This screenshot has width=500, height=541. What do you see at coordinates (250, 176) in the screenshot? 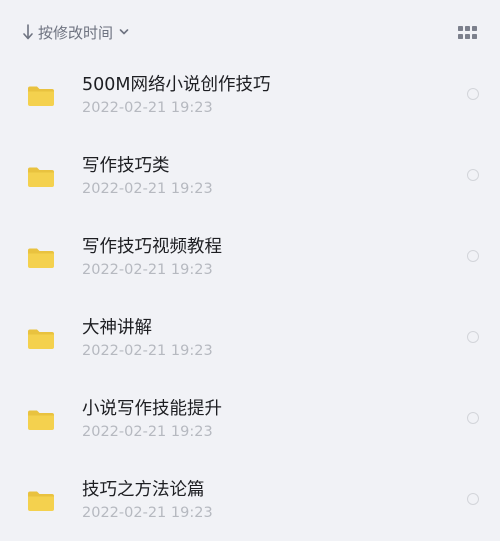
I see `file-row: 写作技巧类 2022-02-21 19:23` at bounding box center [250, 176].